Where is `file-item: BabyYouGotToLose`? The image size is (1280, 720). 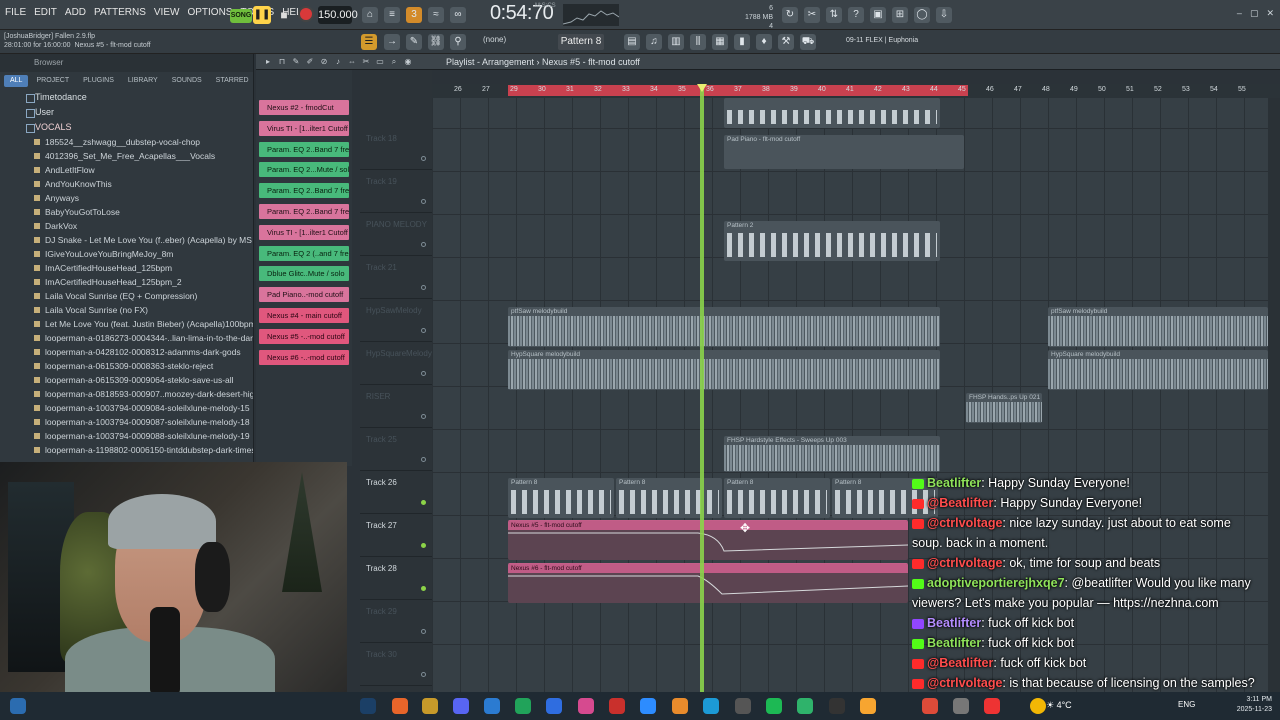
file-item: BabyYouGotToLose is located at coordinates (126, 212).